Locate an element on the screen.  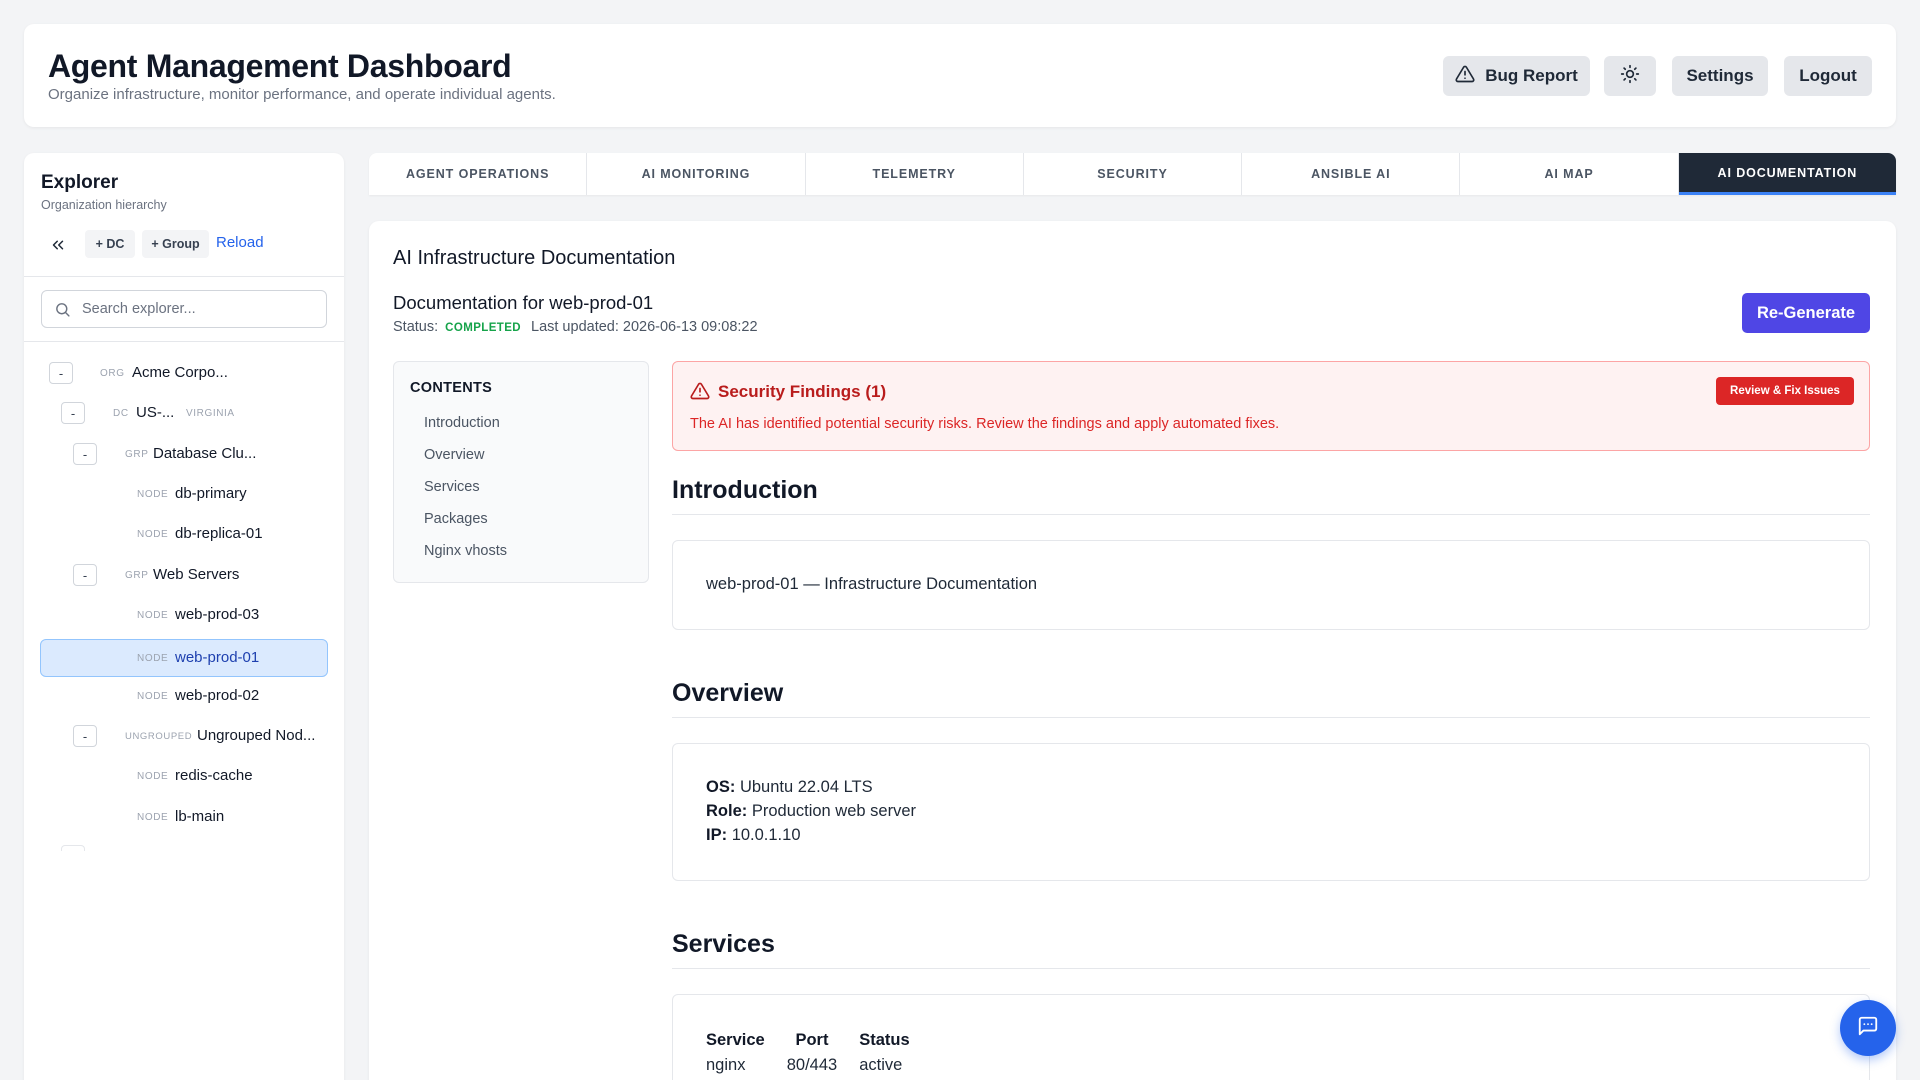
tree-item-node: NODE db-replica-01 is located at coordinates (184, 534).